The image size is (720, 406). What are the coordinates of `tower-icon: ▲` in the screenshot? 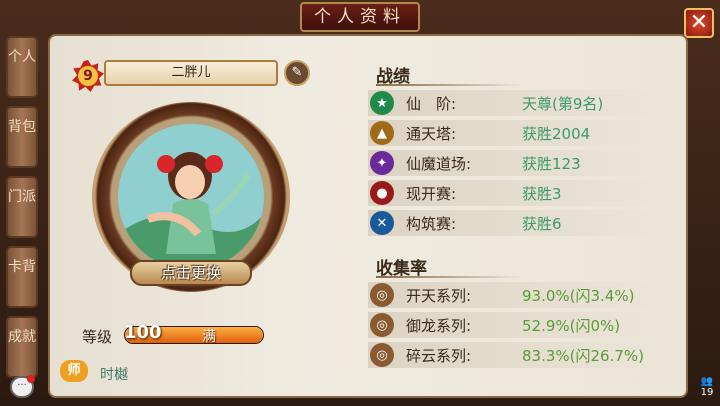 It's located at (382, 133).